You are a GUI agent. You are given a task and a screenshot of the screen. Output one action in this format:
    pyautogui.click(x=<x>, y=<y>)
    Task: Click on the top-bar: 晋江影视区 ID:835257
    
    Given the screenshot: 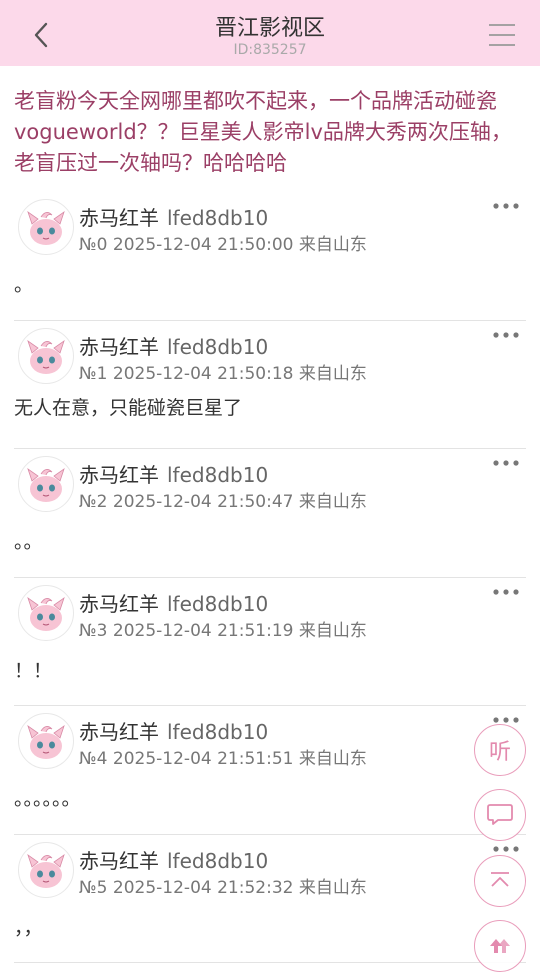 What is the action you would take?
    pyautogui.click(x=270, y=33)
    